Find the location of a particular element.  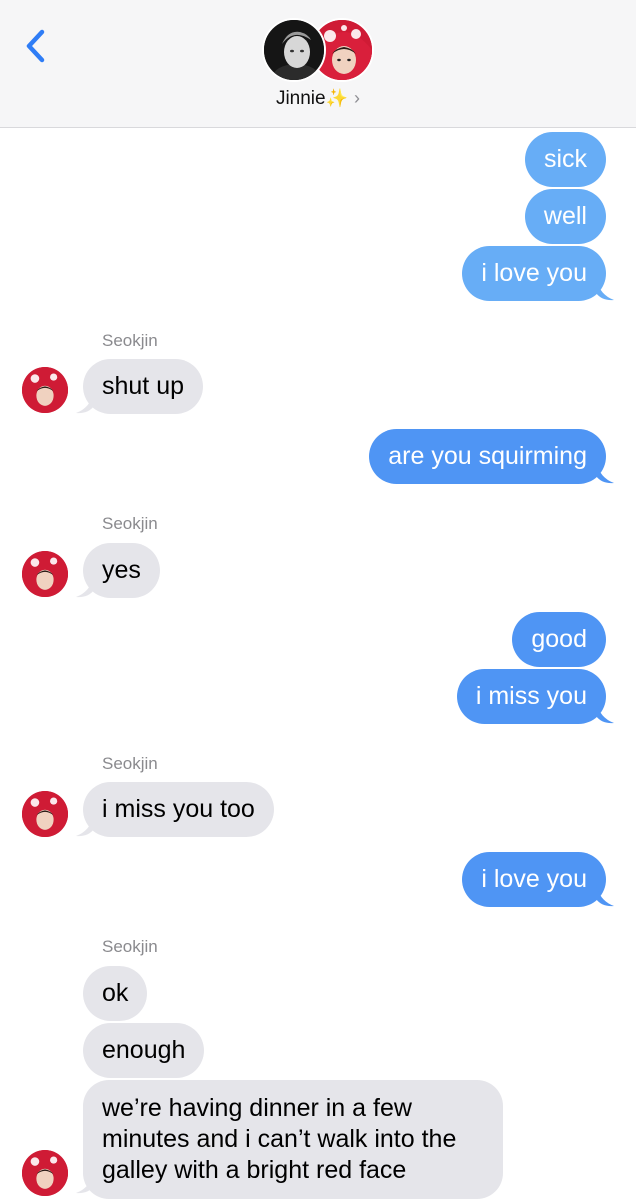

chevron-left-icon is located at coordinates (35, 46).